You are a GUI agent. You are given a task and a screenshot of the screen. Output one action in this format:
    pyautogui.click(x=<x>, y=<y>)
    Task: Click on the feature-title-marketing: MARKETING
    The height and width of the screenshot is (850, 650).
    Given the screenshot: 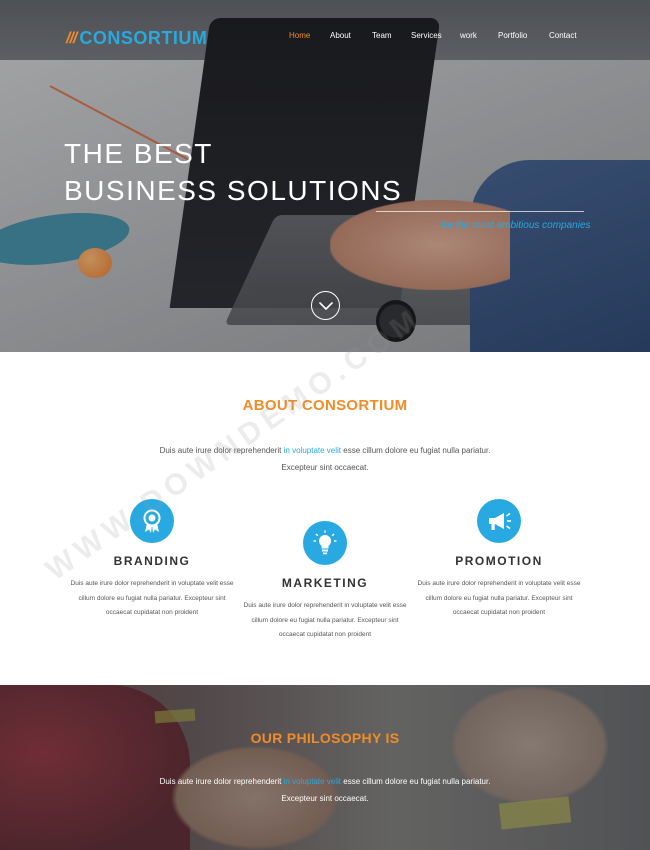 What is the action you would take?
    pyautogui.click(x=325, y=583)
    